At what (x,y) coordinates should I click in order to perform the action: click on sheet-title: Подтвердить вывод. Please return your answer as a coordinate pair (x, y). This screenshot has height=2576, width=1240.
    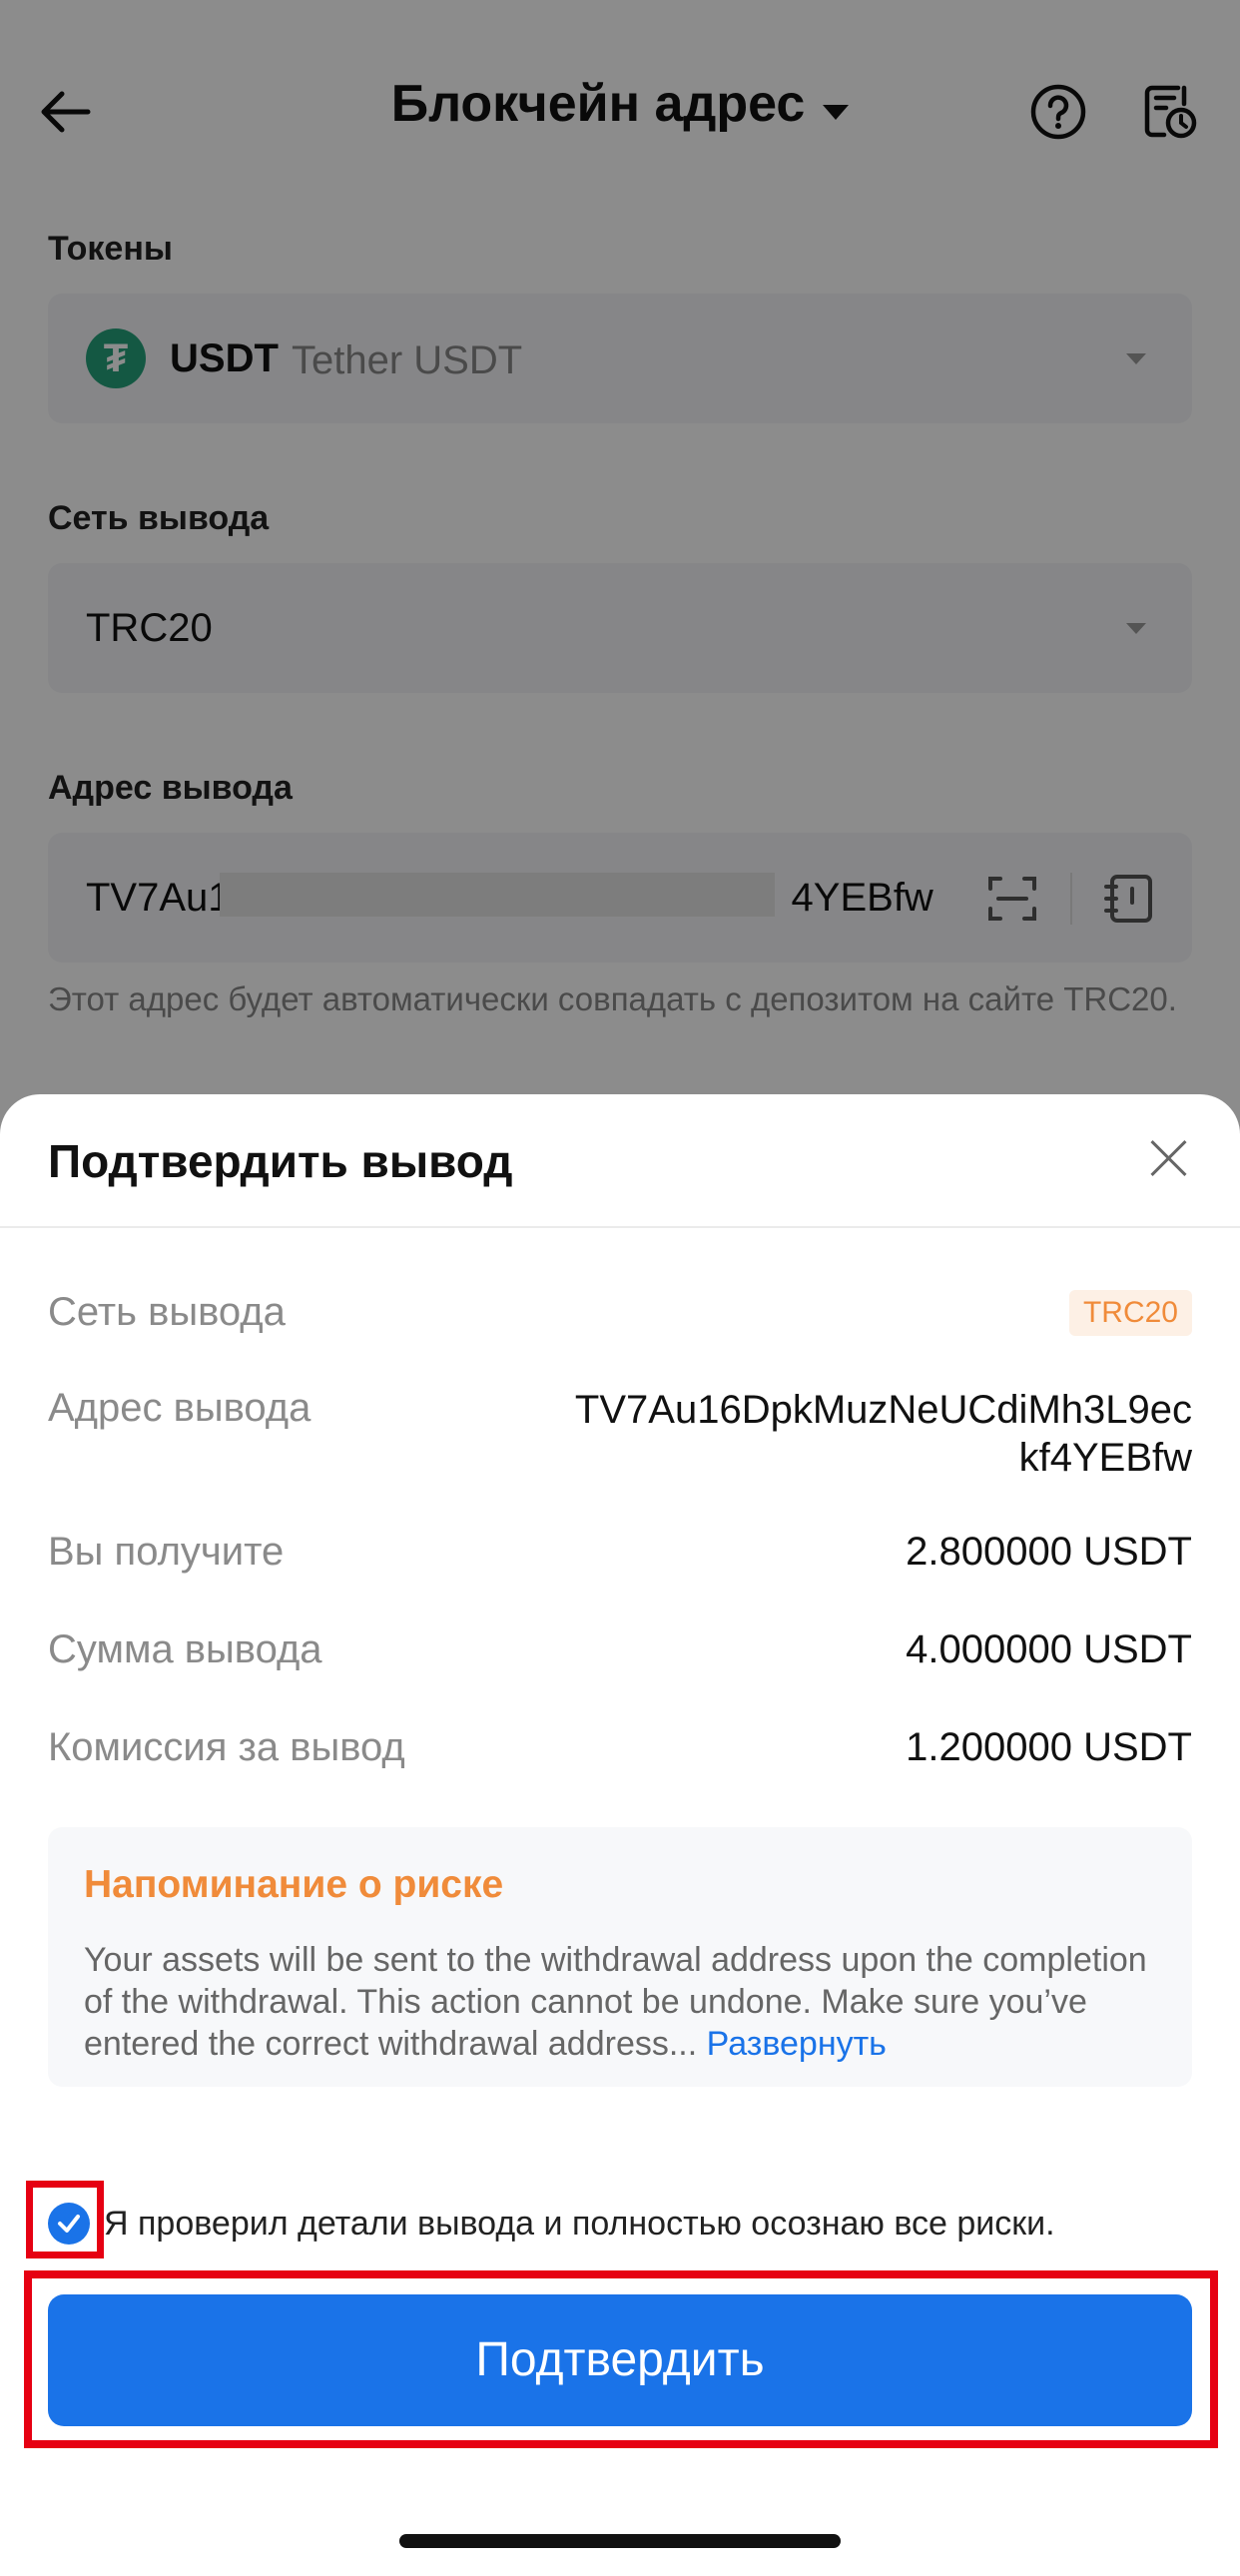
    Looking at the image, I should click on (281, 1161).